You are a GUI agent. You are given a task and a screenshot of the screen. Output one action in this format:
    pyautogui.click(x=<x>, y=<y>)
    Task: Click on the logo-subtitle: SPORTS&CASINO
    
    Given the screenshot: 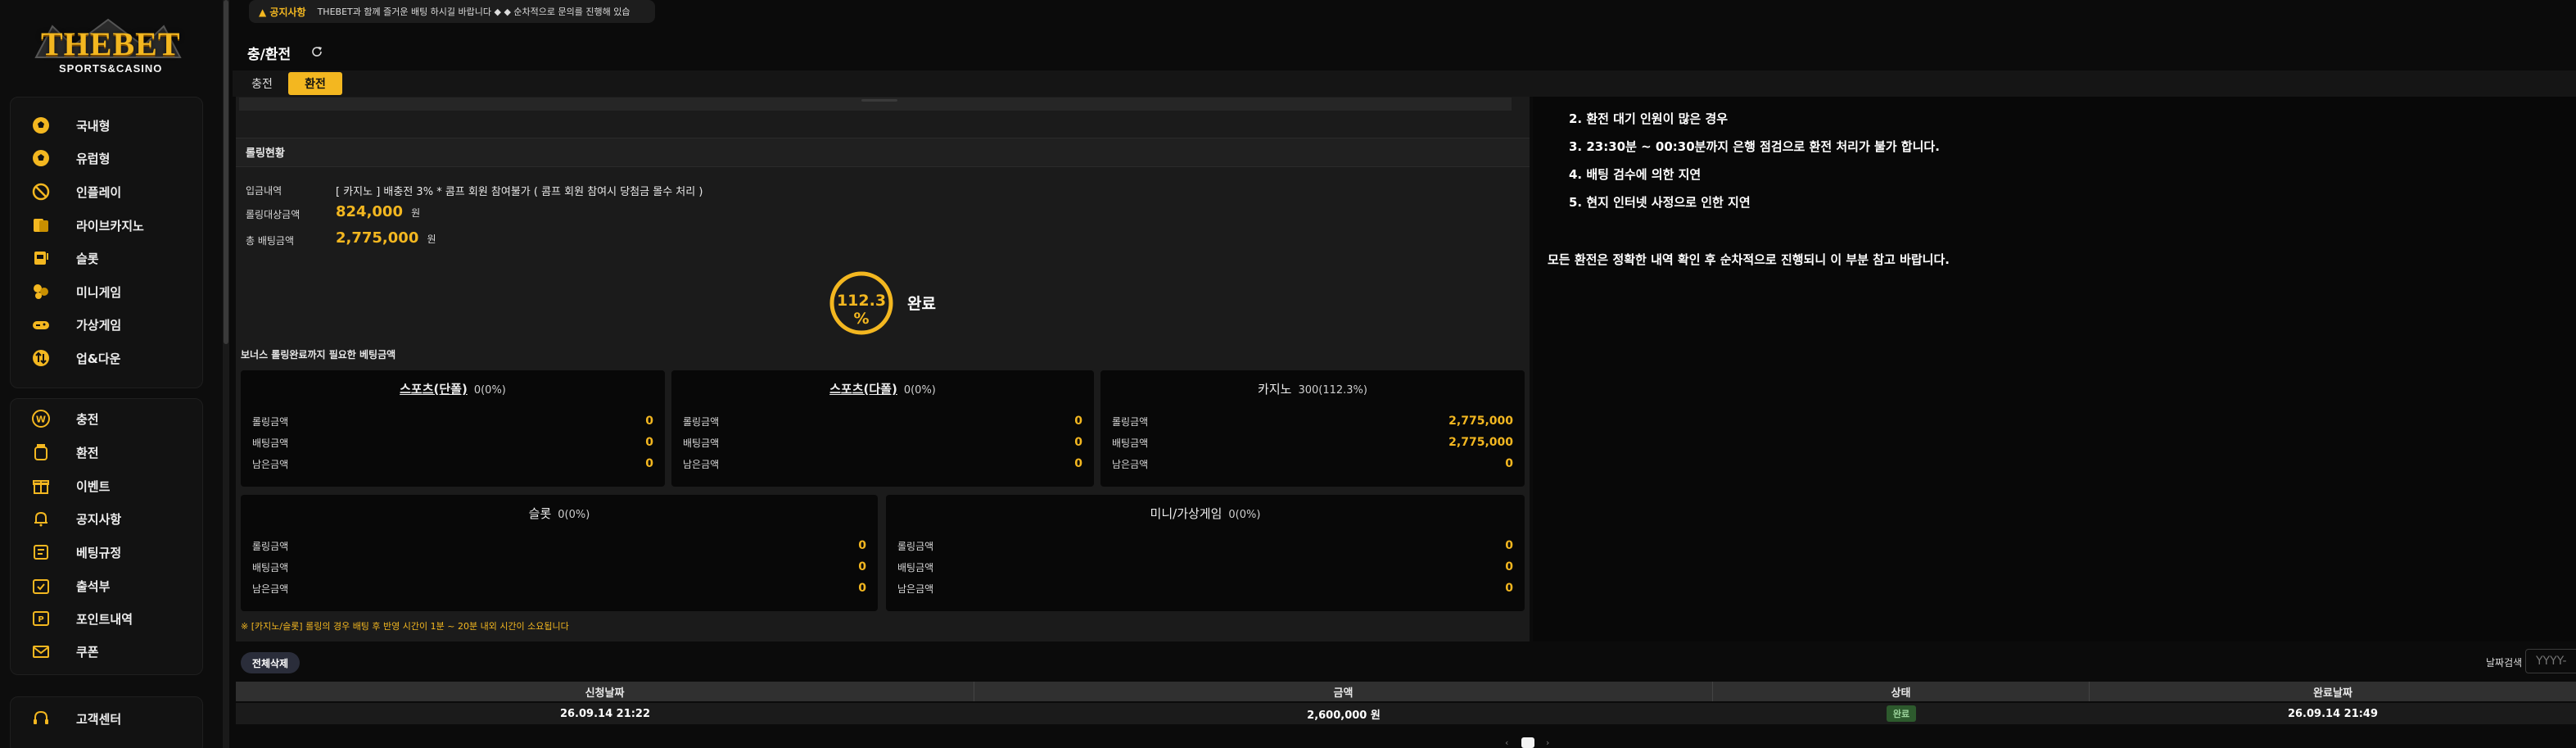 What is the action you would take?
    pyautogui.click(x=111, y=69)
    